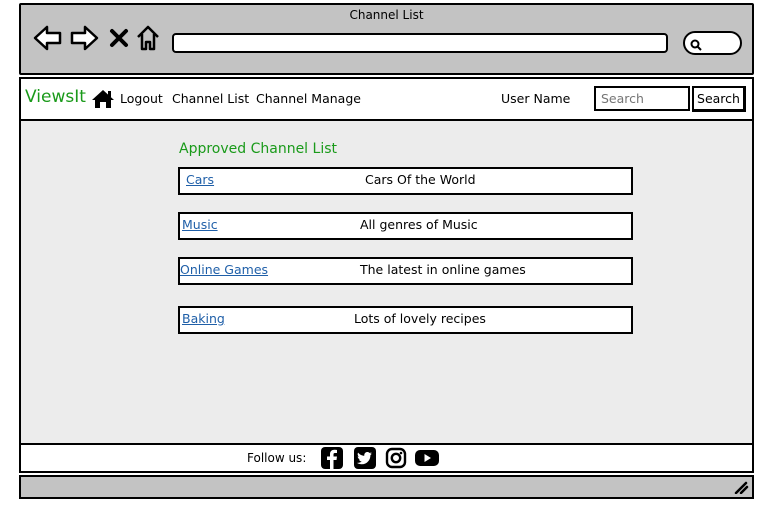 This screenshot has height=505, width=772. I want to click on channel-row-cars: Cars Cars Of the World, so click(405, 181).